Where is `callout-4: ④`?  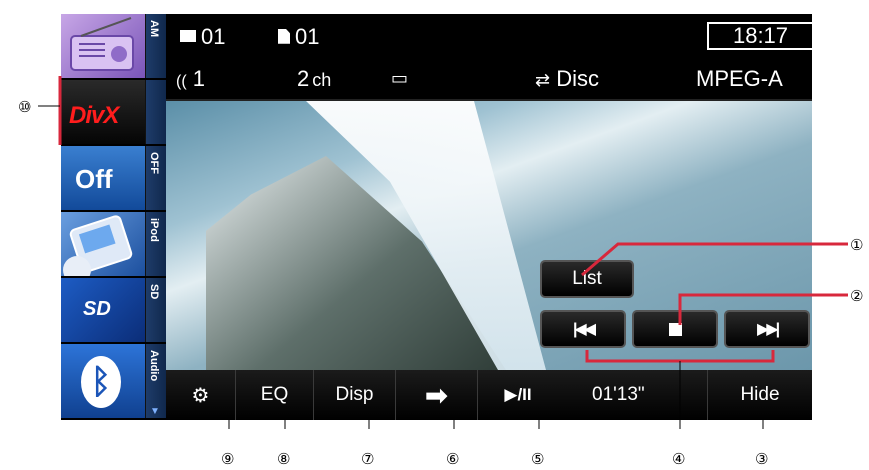
callout-4: ④ is located at coordinates (679, 459).